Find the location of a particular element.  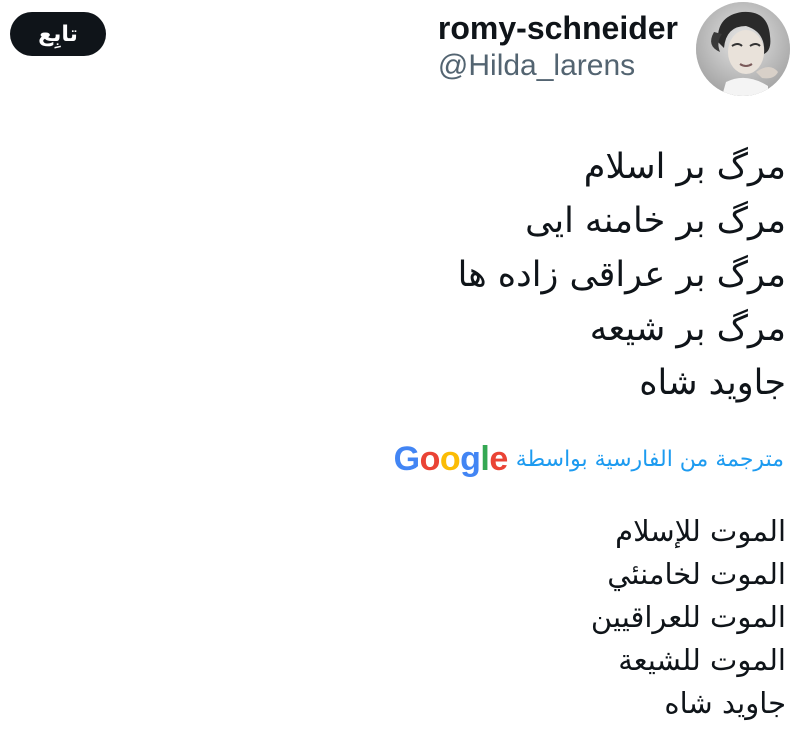

tweet-line: مرگ بر اسلام is located at coordinates (684, 167).